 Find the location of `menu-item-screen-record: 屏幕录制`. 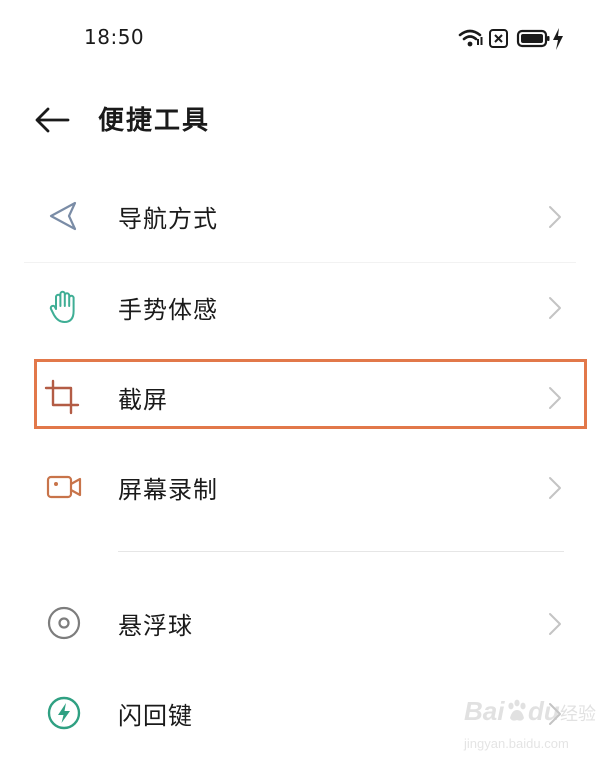

menu-item-screen-record: 屏幕录制 is located at coordinates (300, 486).